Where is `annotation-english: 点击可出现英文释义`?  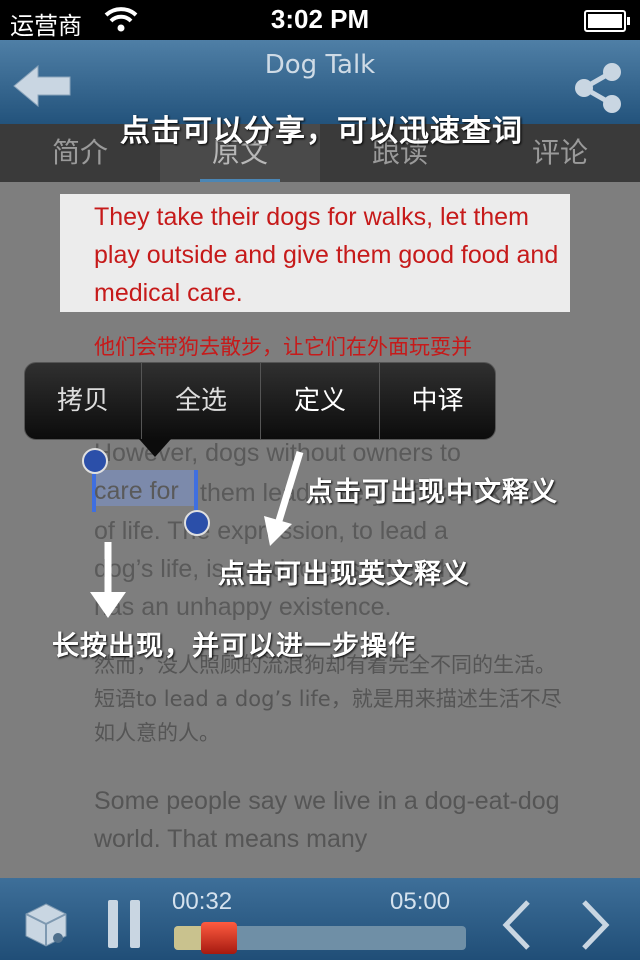
annotation-english: 点击可出现英文释义 is located at coordinates (344, 574).